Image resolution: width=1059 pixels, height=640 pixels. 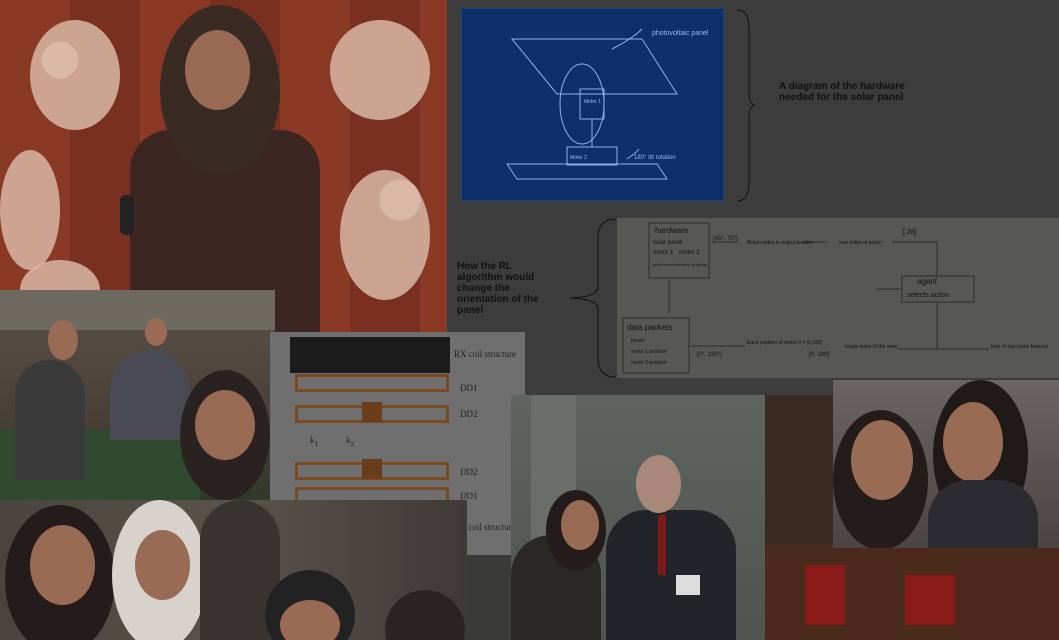 What do you see at coordinates (928, 295) in the screenshot?
I see `agent-action: selects action` at bounding box center [928, 295].